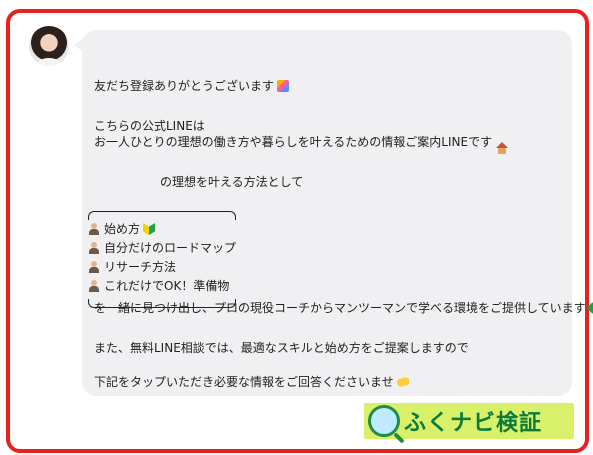 Image resolution: width=593 pixels, height=455 pixels. What do you see at coordinates (384, 421) in the screenshot?
I see `magnifier-leaf-icon` at bounding box center [384, 421].